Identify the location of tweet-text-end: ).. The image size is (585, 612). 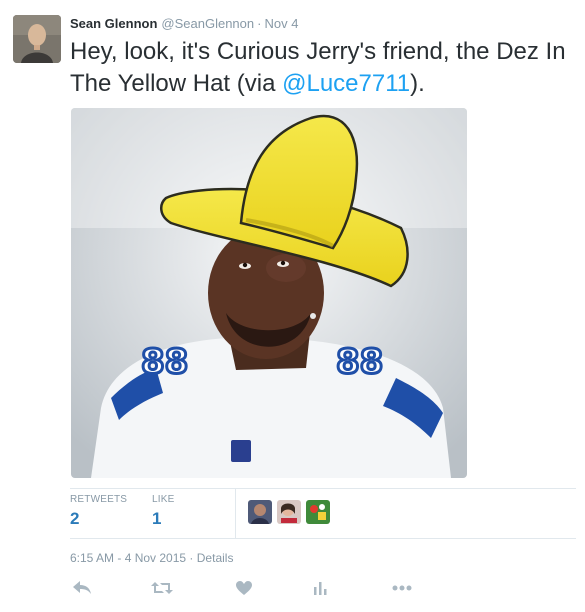
(417, 83).